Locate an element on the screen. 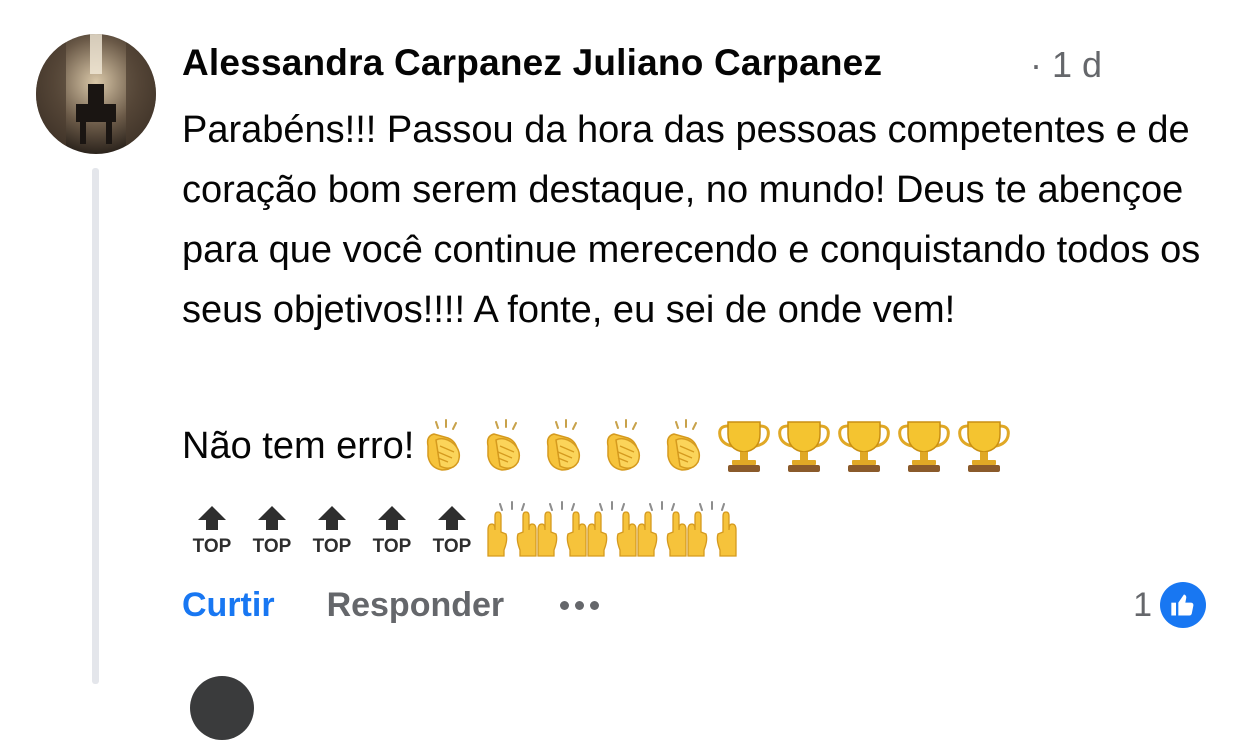  comment-line2: Não tem erro! is located at coordinates (598, 446).